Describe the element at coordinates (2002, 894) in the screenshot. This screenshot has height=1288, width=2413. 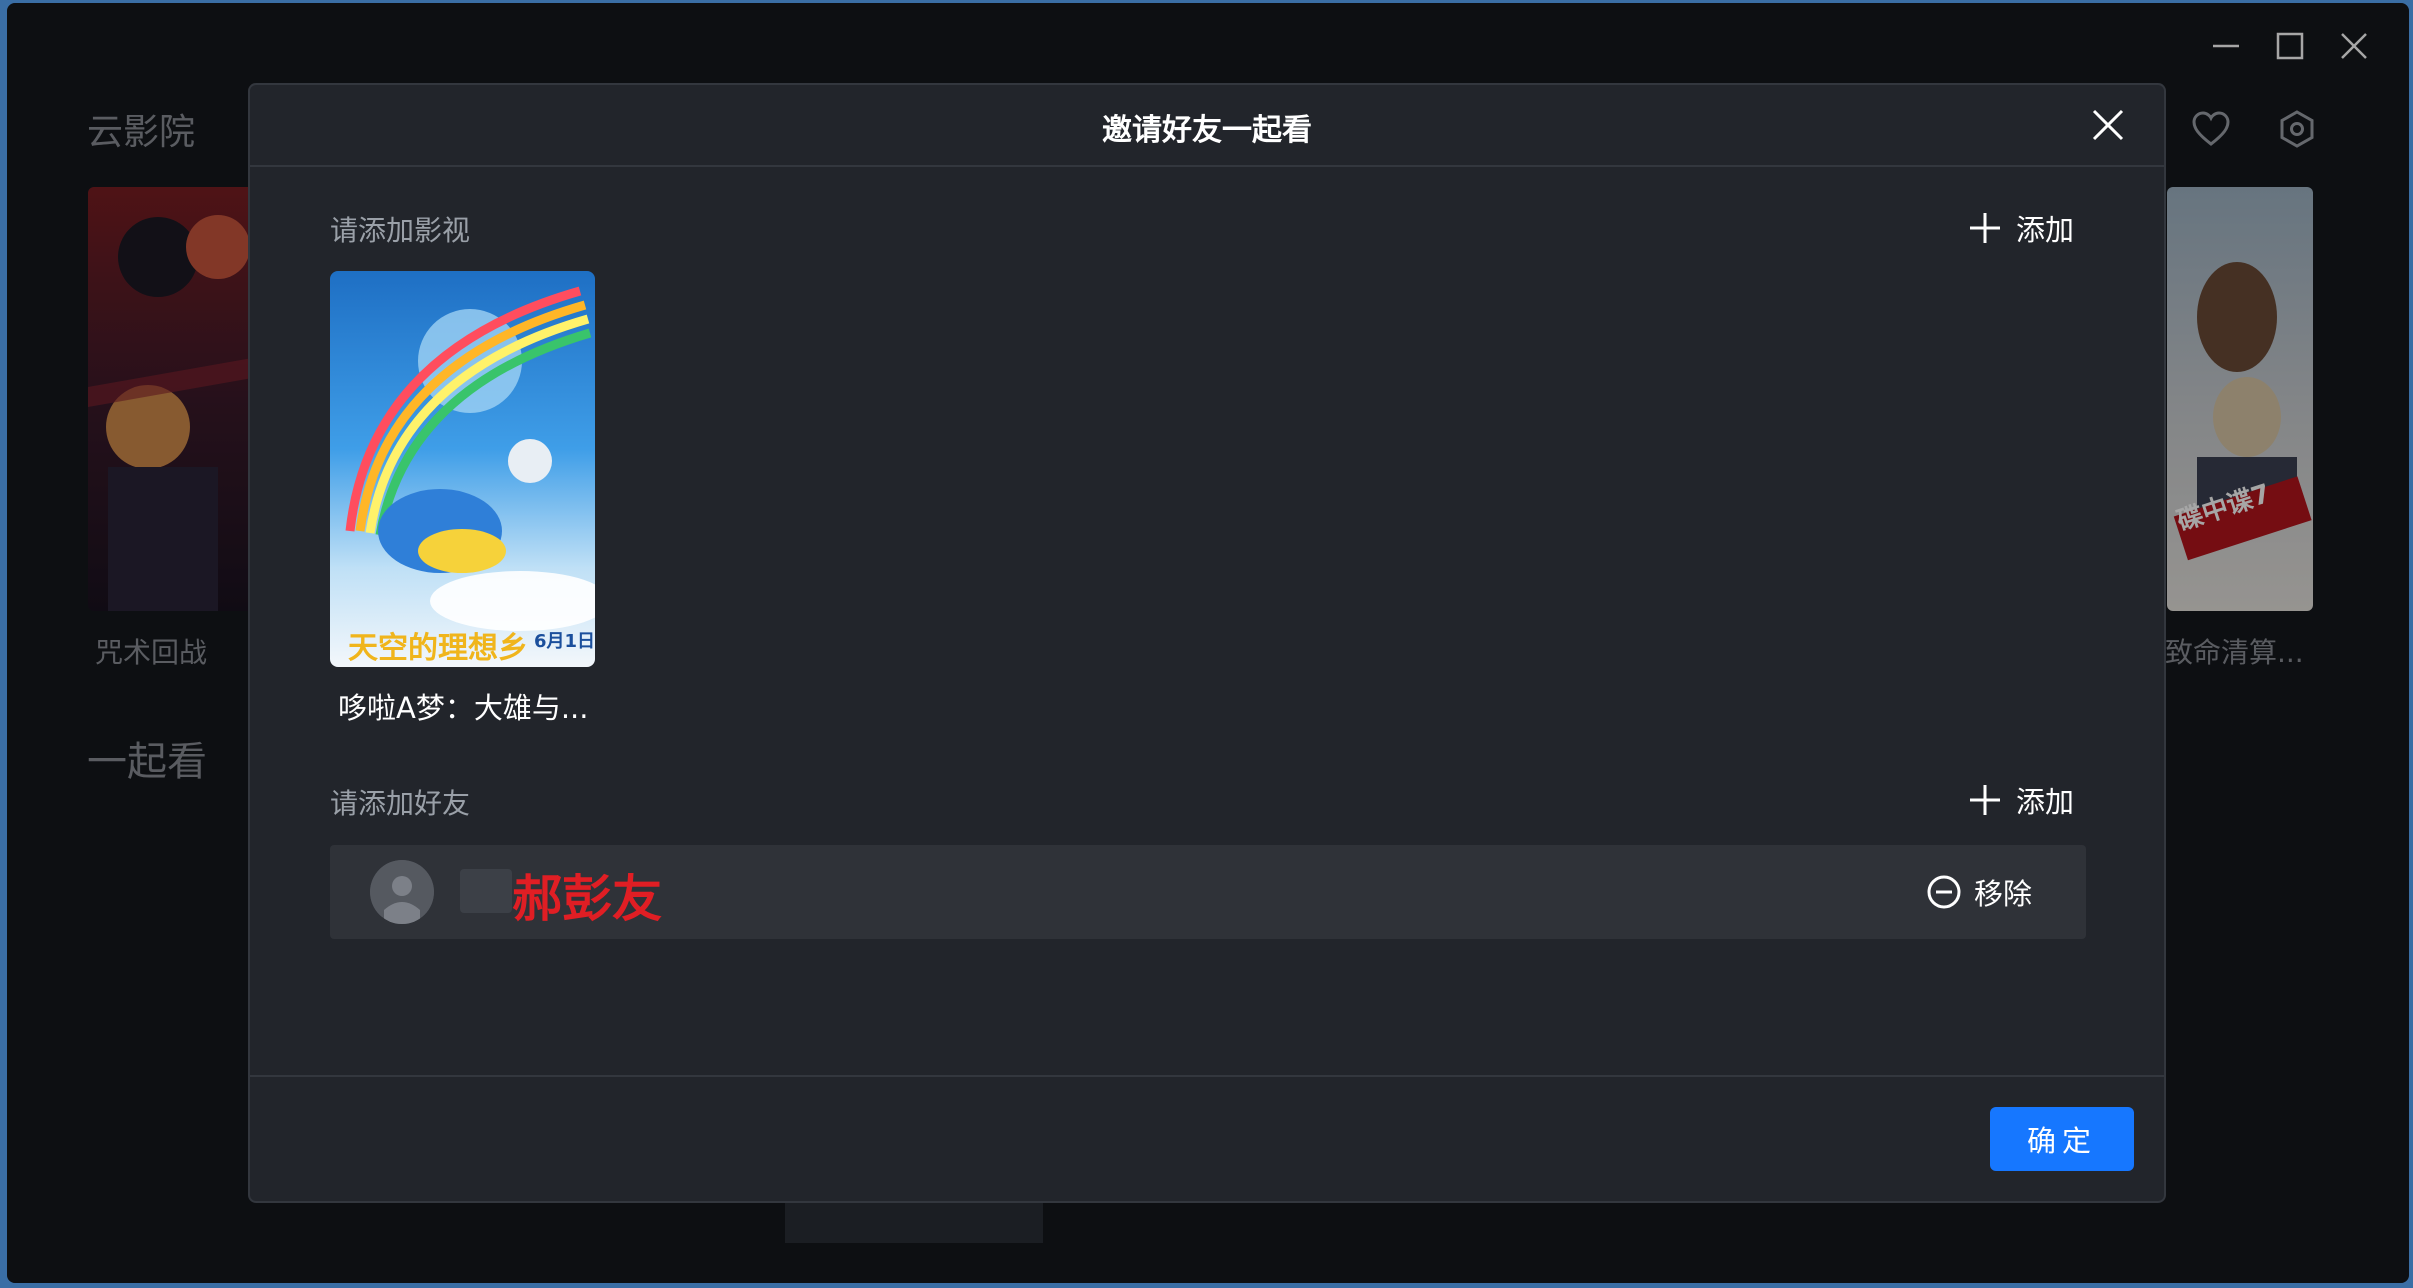
I see `remove-label: 移除` at that location.